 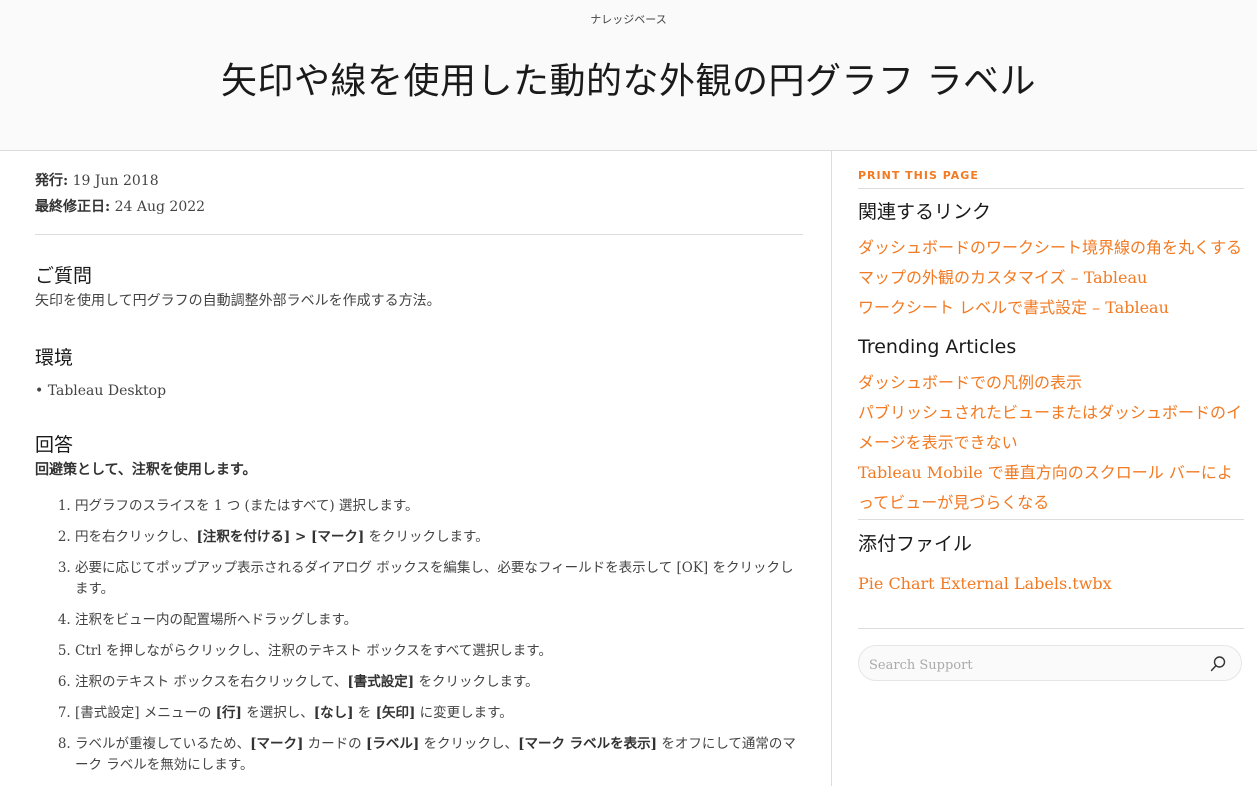 What do you see at coordinates (333, 713) in the screenshot?
I see `step-emphasis: [なし]` at bounding box center [333, 713].